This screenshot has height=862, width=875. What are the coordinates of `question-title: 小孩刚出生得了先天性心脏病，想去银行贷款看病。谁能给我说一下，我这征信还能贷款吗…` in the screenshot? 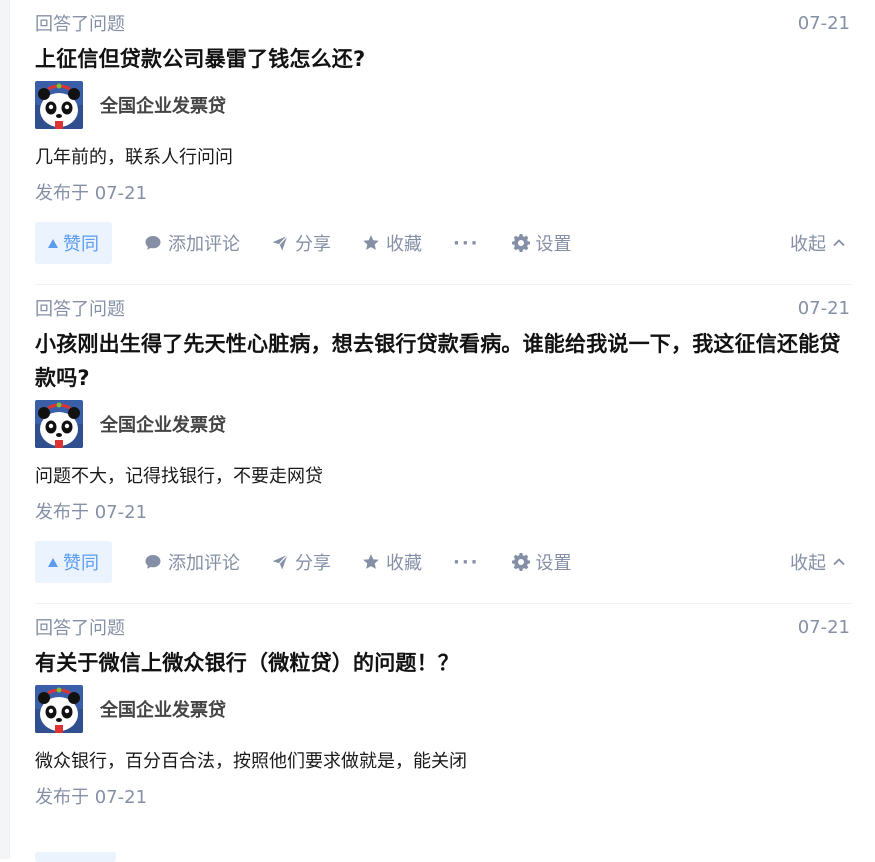 It's located at (443, 361).